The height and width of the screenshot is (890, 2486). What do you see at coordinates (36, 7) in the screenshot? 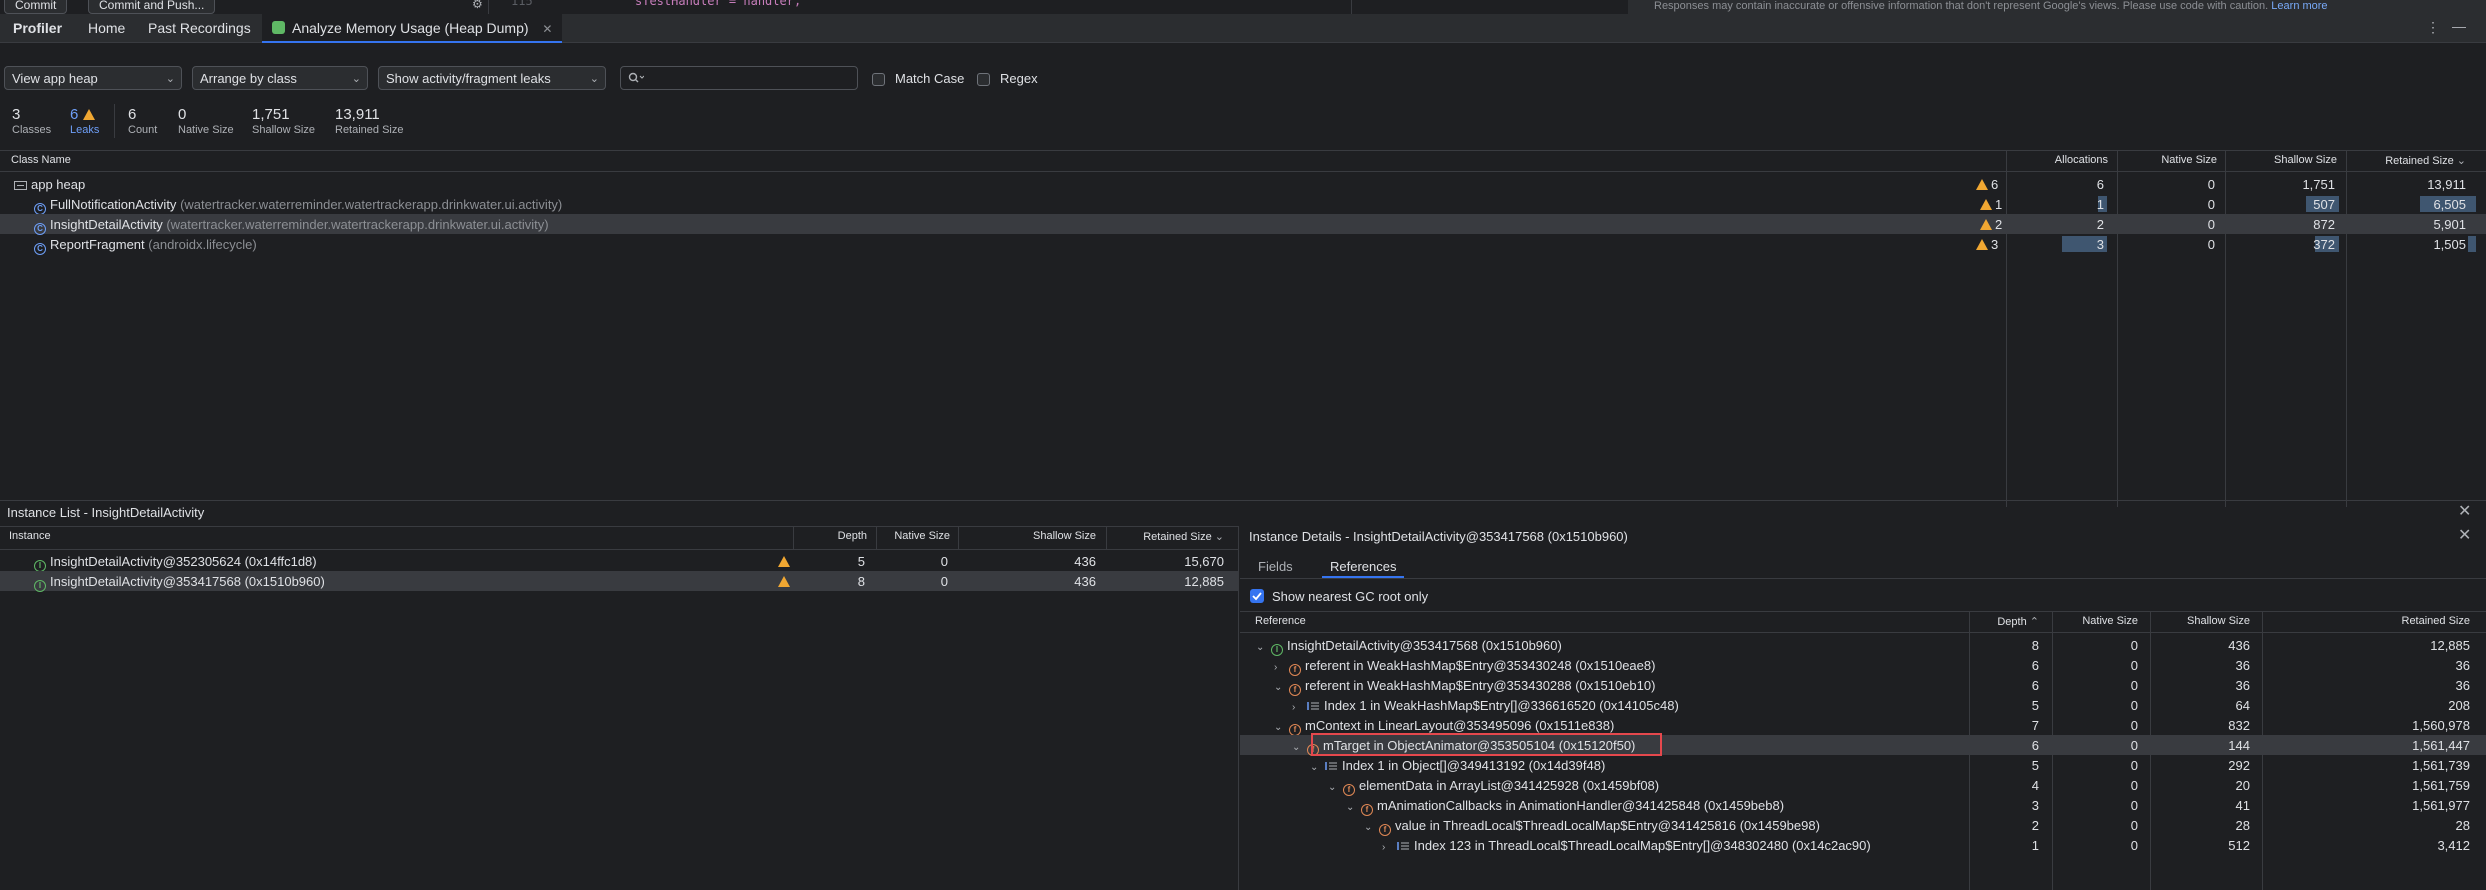
I see `commit-button: Commit` at bounding box center [36, 7].